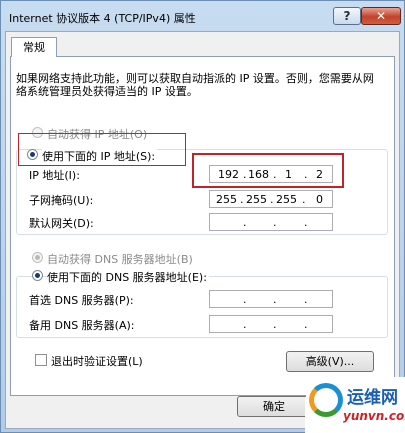 The width and height of the screenshot is (405, 433). What do you see at coordinates (34, 47) in the screenshot?
I see `tab-general: 常规` at bounding box center [34, 47].